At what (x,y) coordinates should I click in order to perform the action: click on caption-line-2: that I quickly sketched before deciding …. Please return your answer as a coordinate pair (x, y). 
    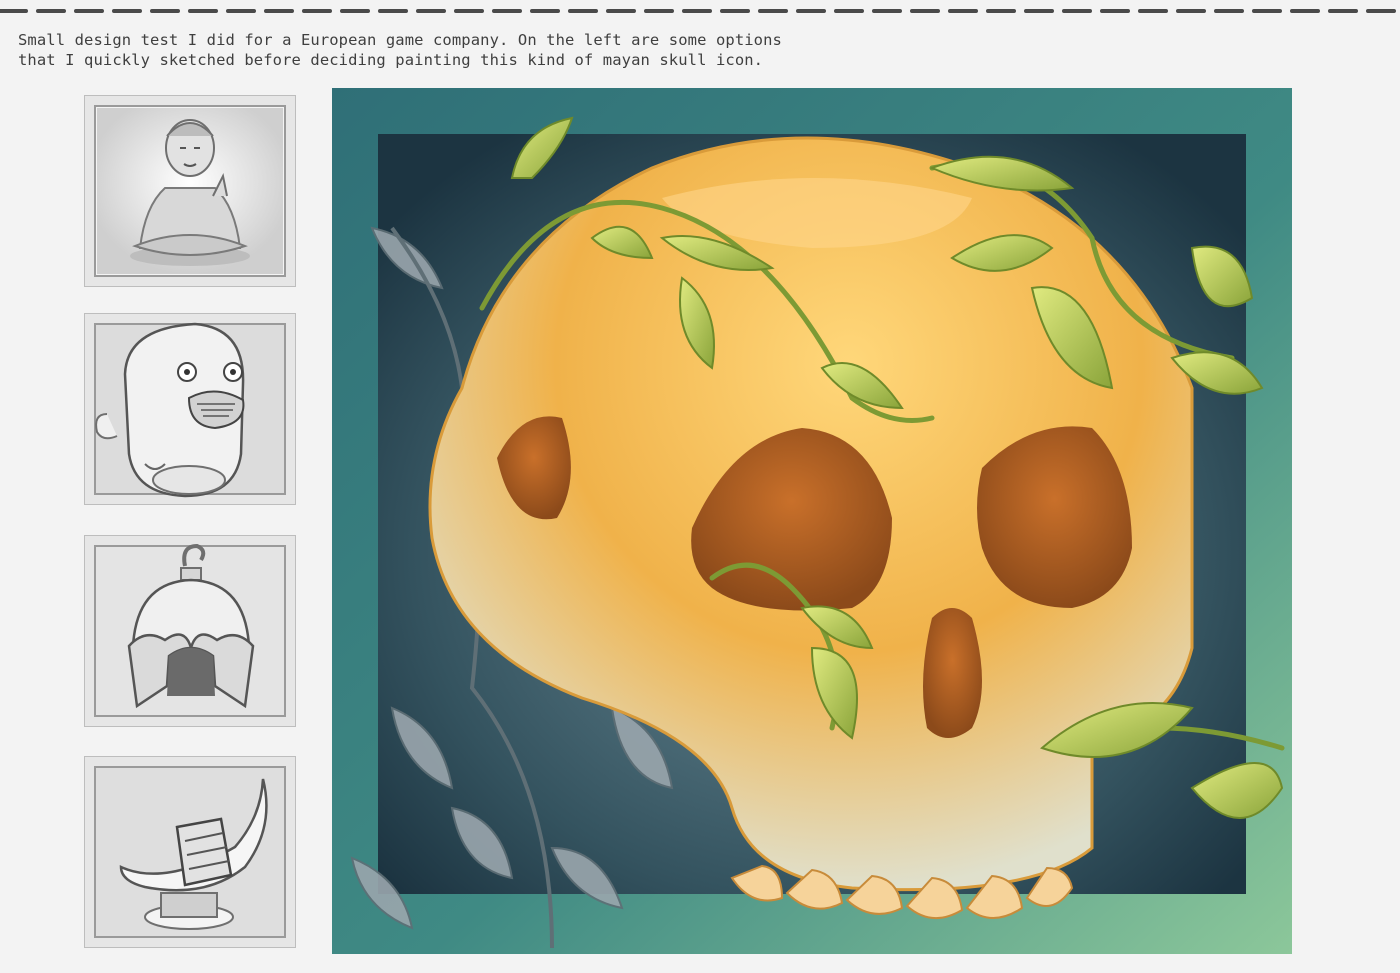
    Looking at the image, I should click on (391, 60).